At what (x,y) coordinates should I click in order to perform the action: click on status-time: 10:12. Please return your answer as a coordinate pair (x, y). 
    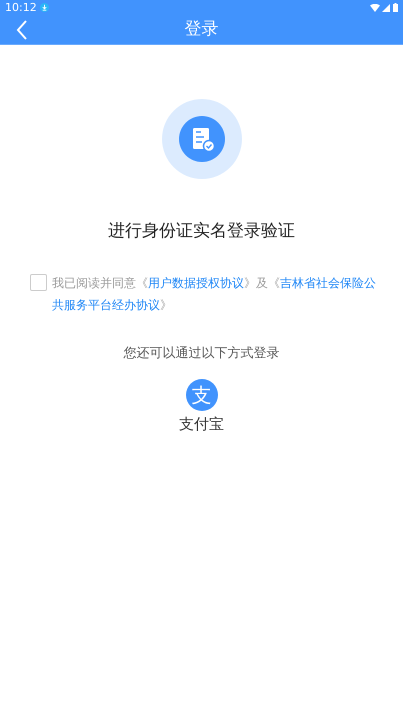
    Looking at the image, I should click on (21, 7).